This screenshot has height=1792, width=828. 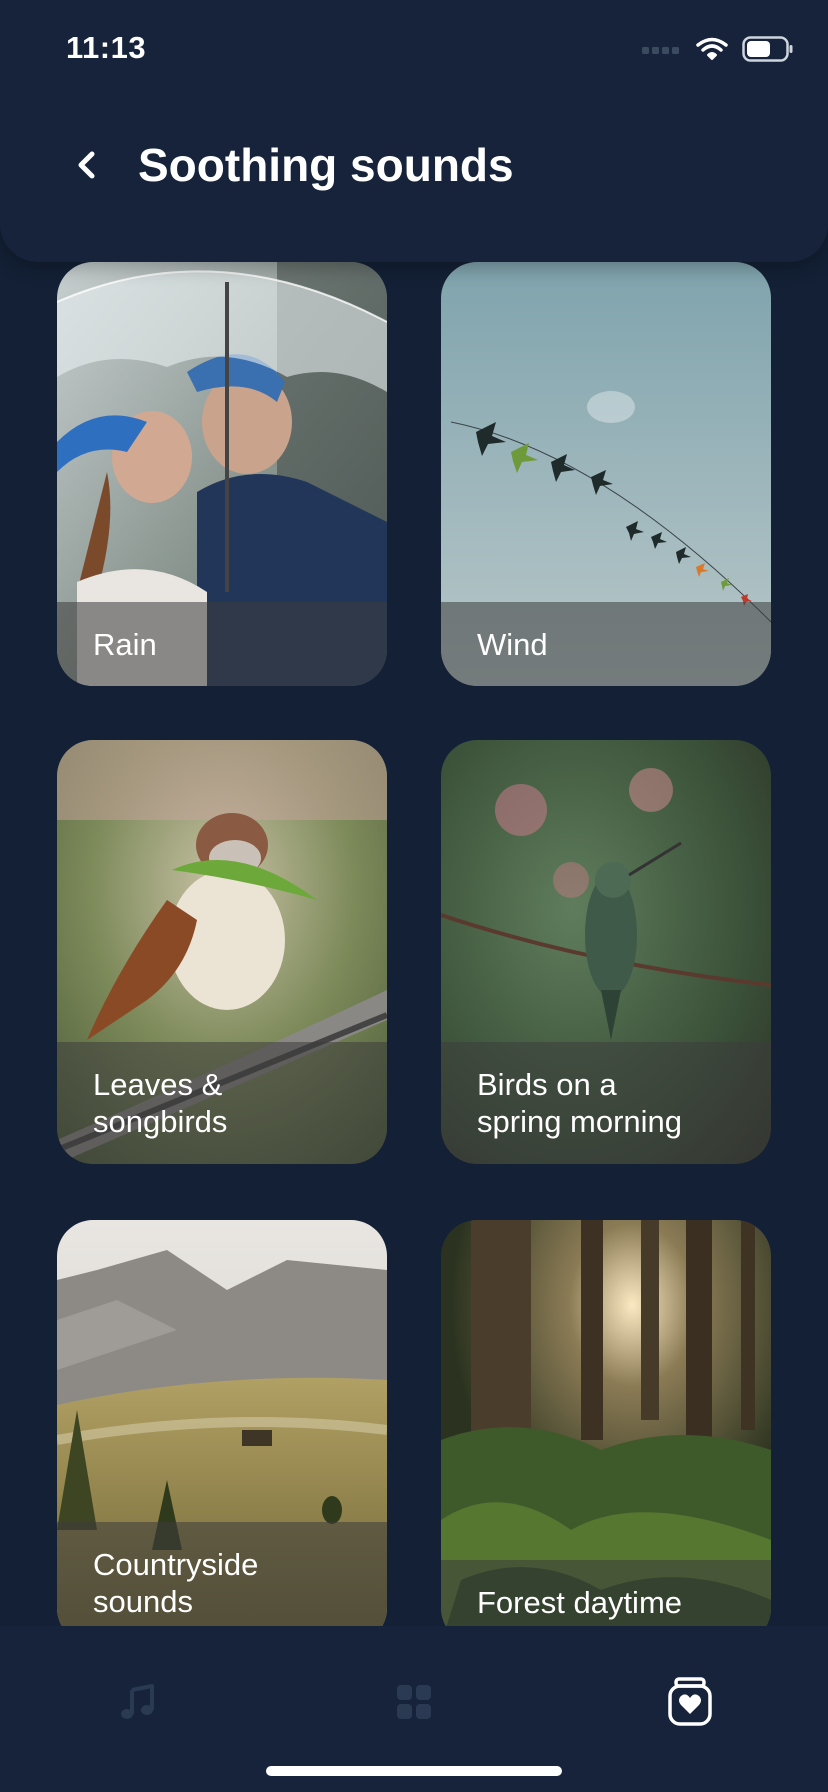 What do you see at coordinates (222, 1103) in the screenshot?
I see `sound-card-label: Leaves & songbirds` at bounding box center [222, 1103].